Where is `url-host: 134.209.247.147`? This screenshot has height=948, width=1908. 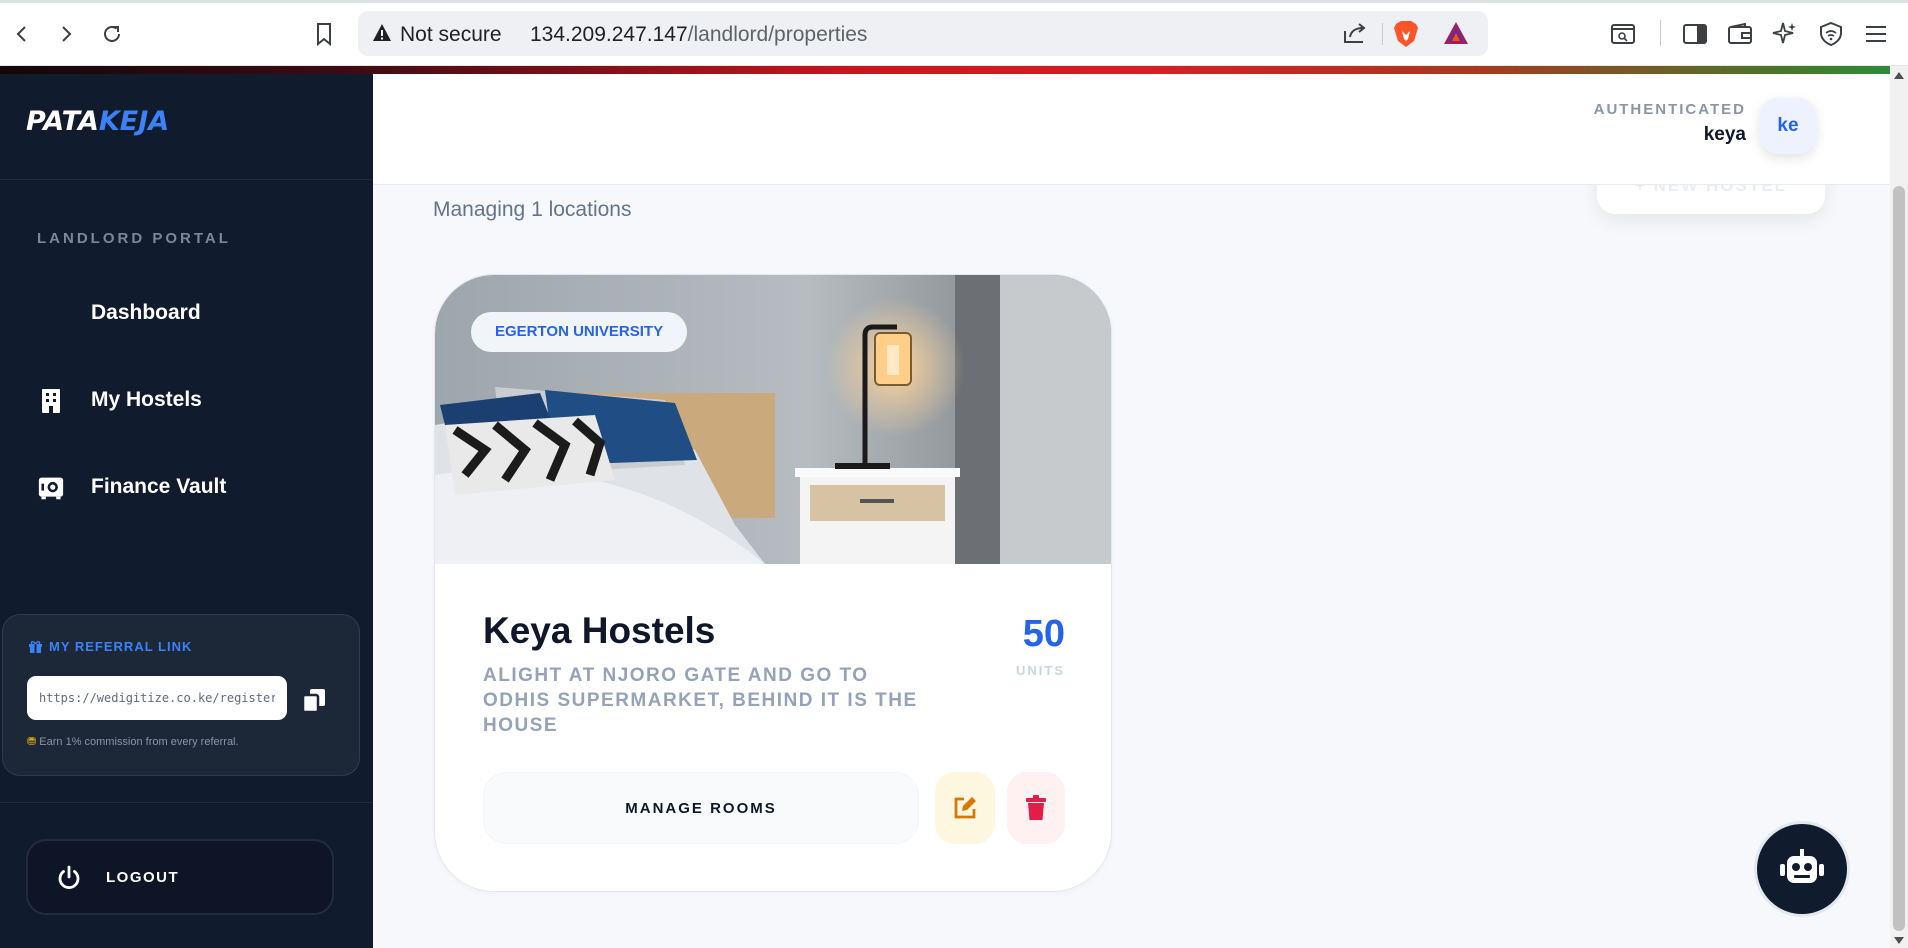
url-host: 134.209.247.147 is located at coordinates (609, 34).